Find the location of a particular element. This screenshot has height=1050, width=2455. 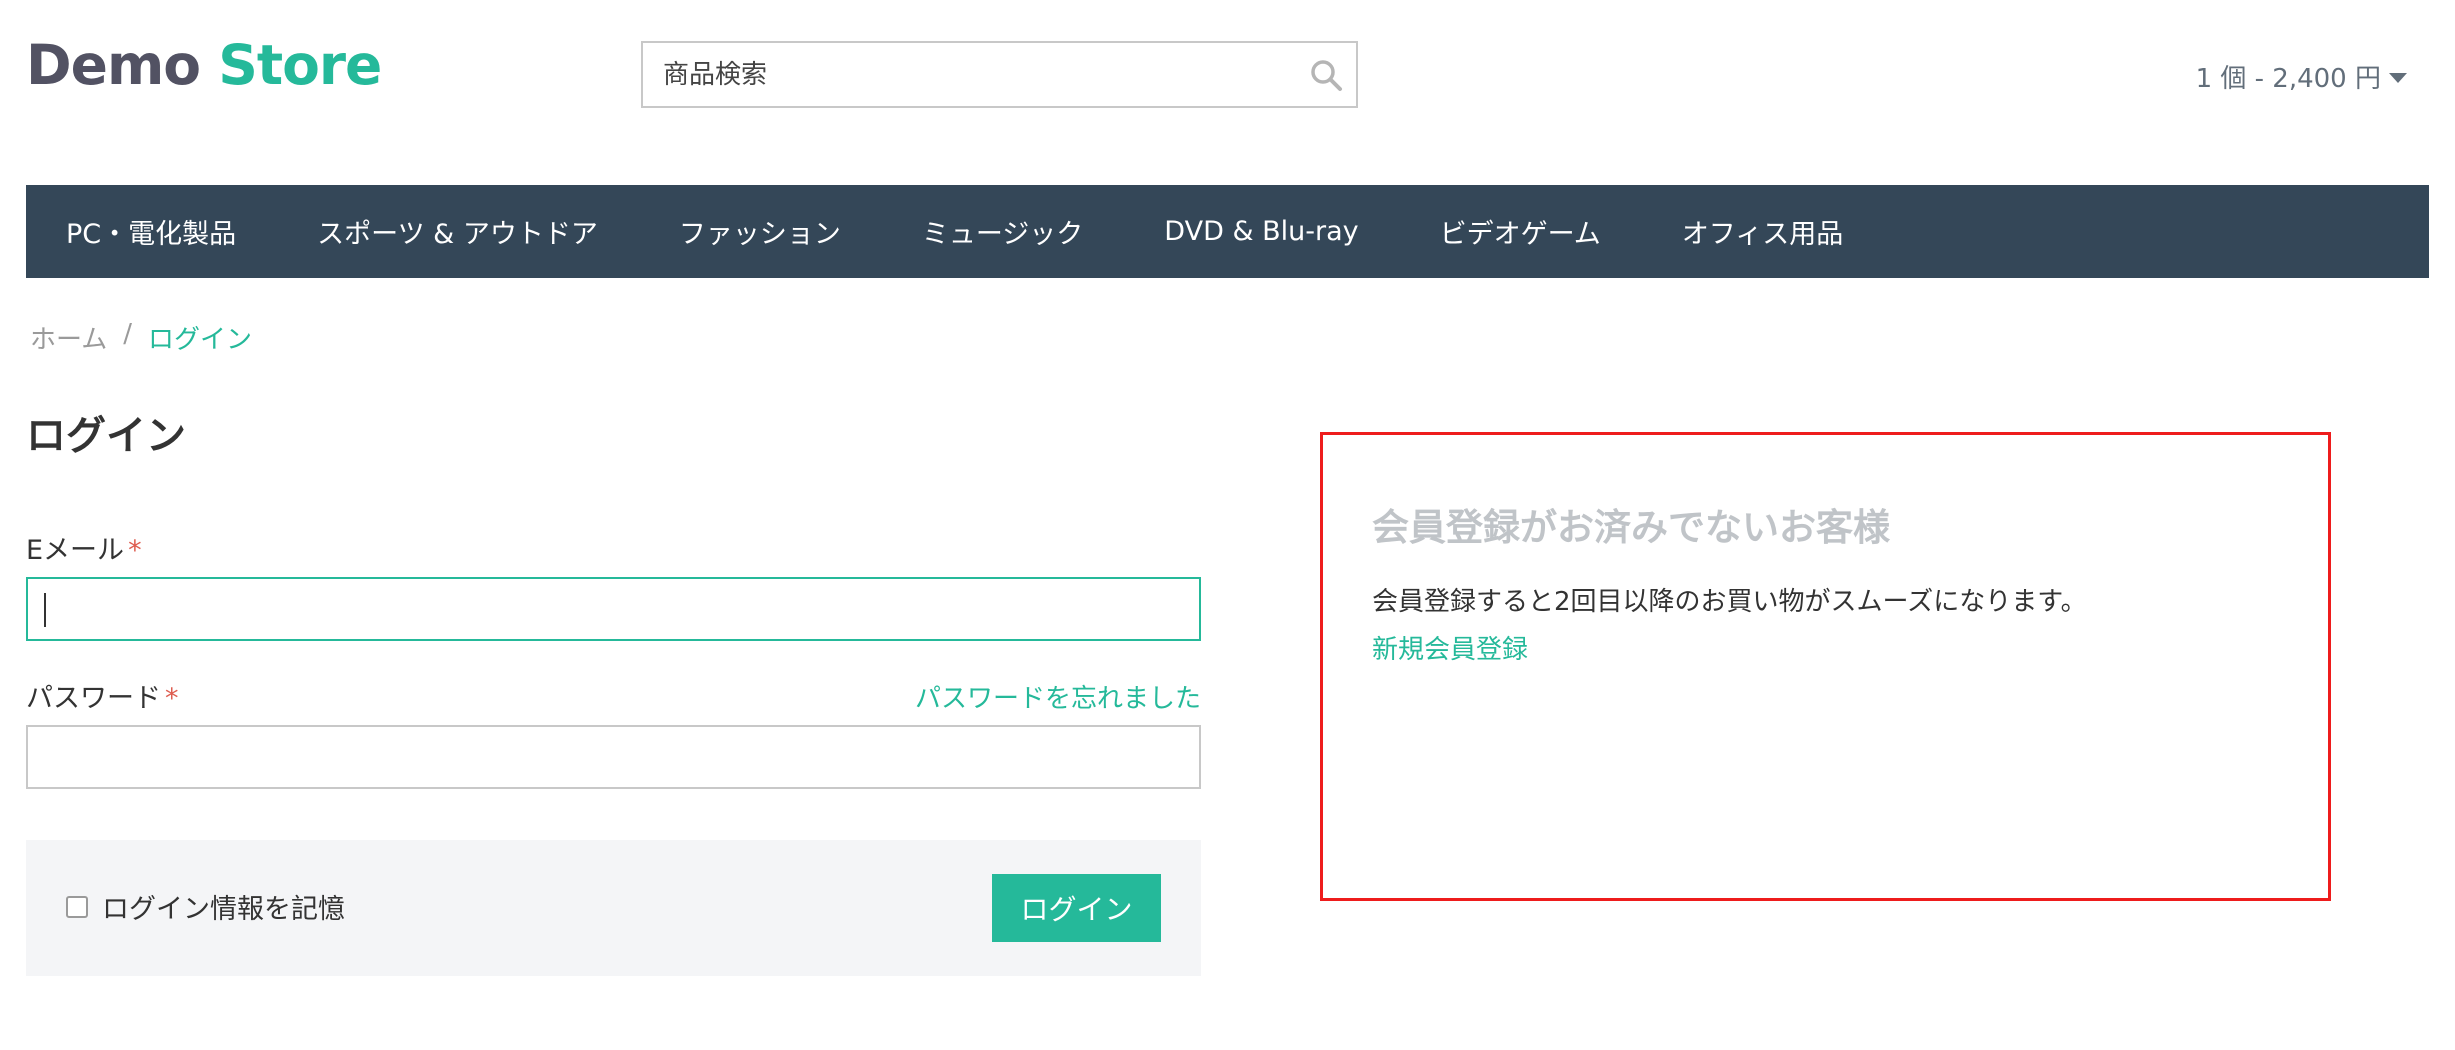

breadcrumb-home: ホーム is located at coordinates (68, 337).